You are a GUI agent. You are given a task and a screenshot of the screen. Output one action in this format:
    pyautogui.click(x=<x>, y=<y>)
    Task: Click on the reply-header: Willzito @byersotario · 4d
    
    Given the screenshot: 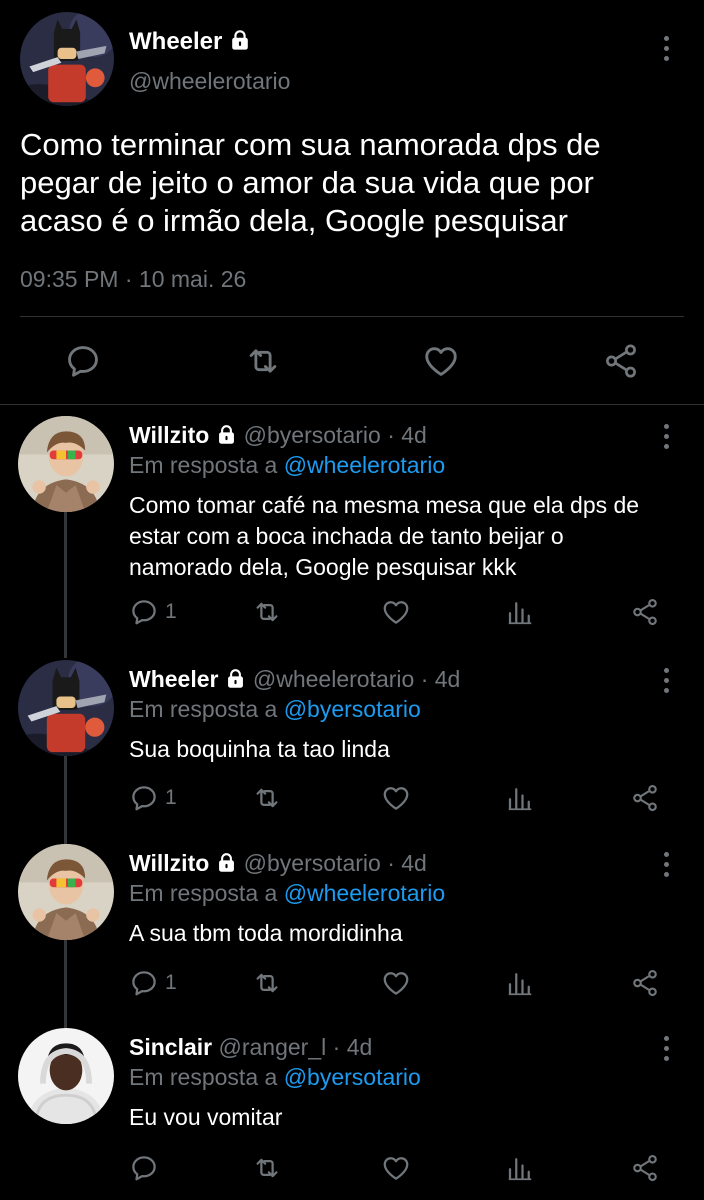 What is the action you would take?
    pyautogui.click(x=396, y=863)
    